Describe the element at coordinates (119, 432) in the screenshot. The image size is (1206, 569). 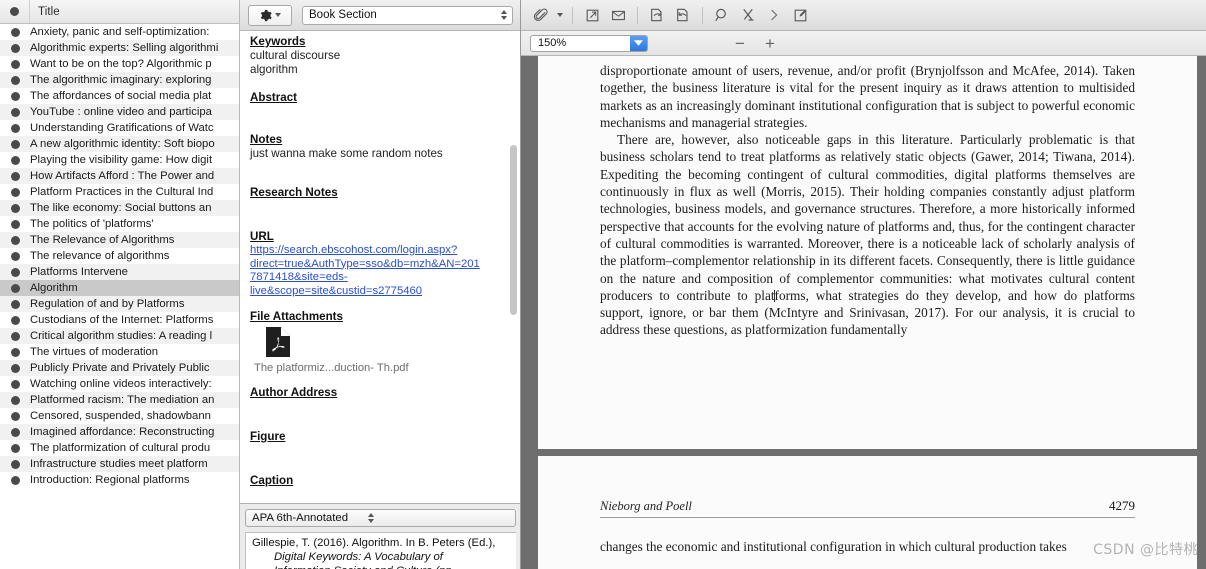
I see `list-item: Imagined affordance: Reconstructing` at that location.